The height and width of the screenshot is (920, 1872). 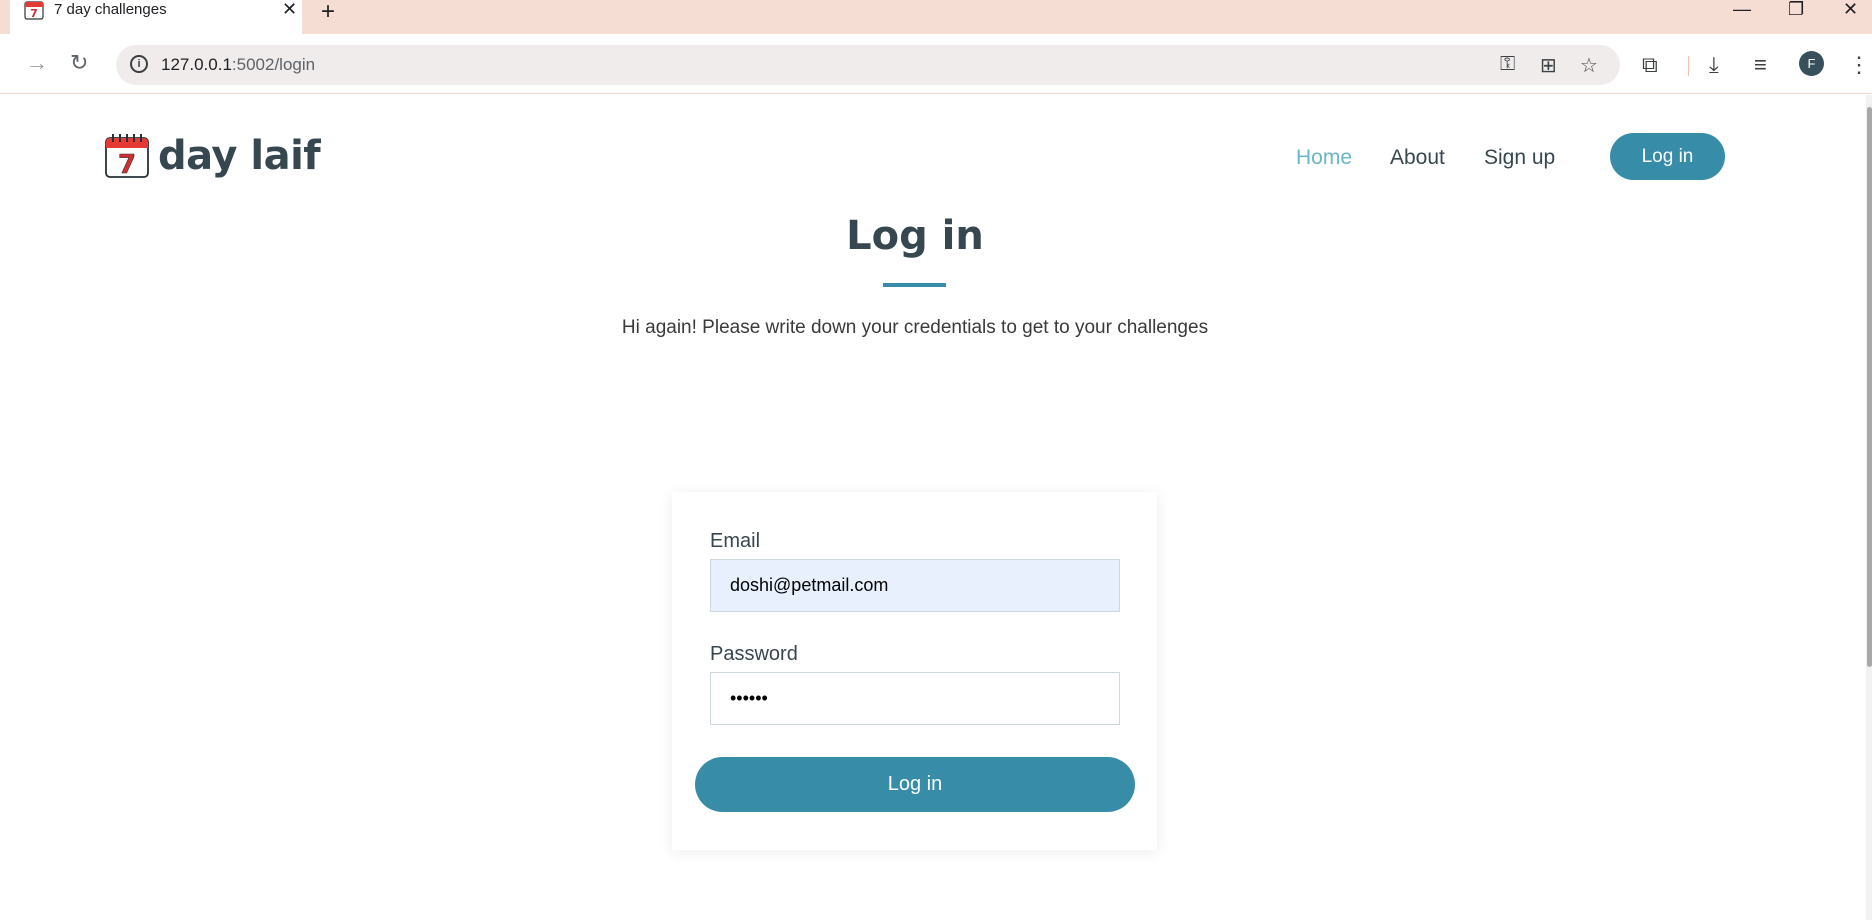 I want to click on password-field, so click(x=915, y=698).